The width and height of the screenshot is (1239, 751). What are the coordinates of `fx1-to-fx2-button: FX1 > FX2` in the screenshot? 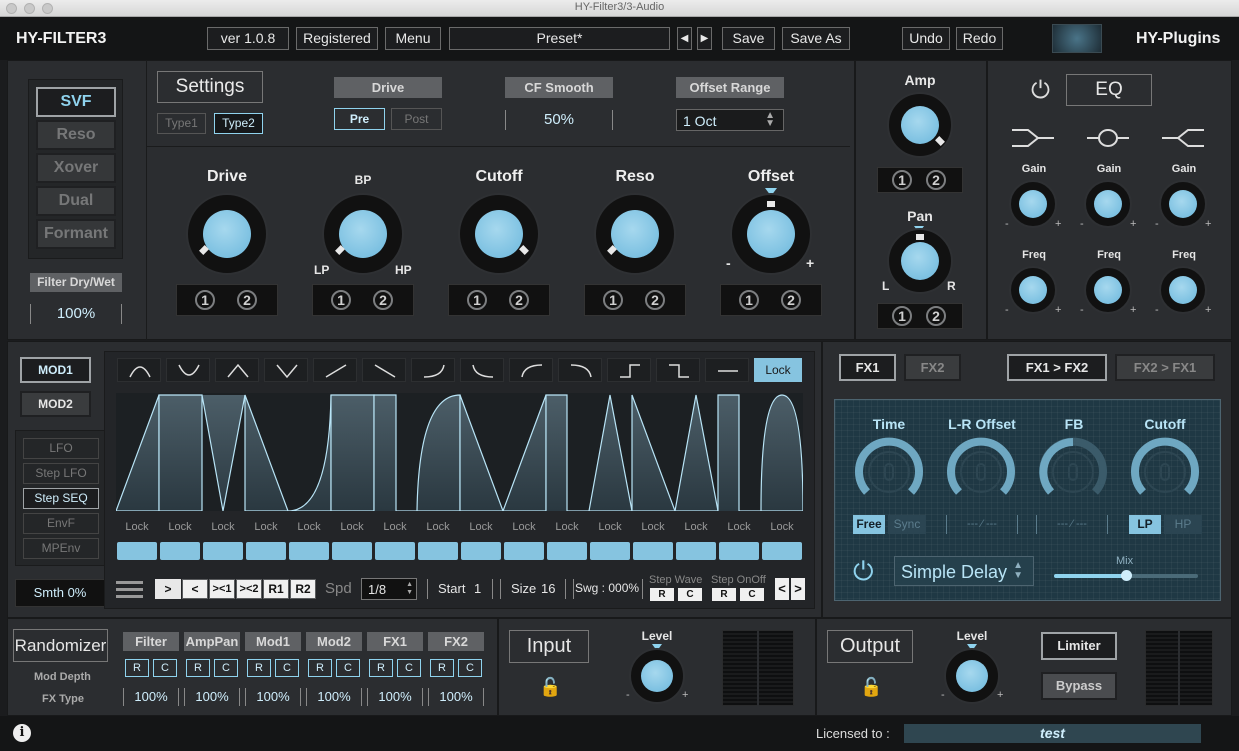 It's located at (1057, 367).